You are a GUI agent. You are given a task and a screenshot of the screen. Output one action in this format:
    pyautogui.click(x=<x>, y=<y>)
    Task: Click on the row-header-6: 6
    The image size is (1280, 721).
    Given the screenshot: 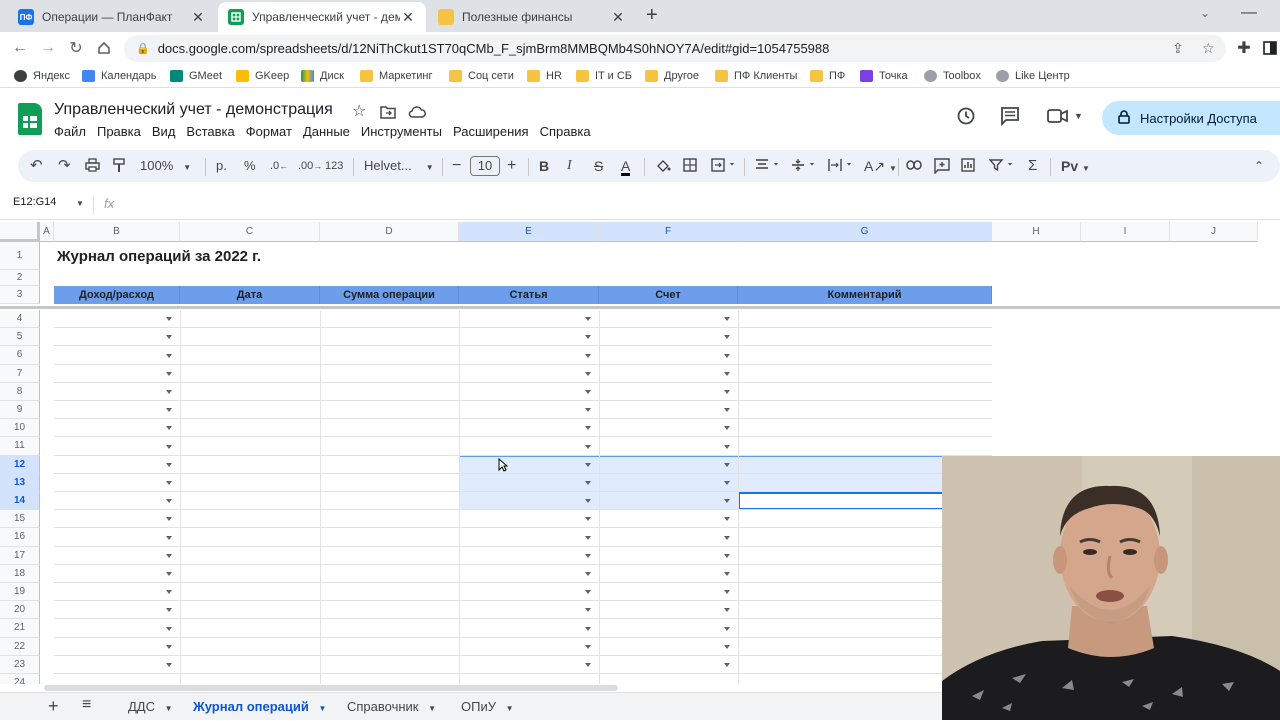 What is the action you would take?
    pyautogui.click(x=20, y=355)
    